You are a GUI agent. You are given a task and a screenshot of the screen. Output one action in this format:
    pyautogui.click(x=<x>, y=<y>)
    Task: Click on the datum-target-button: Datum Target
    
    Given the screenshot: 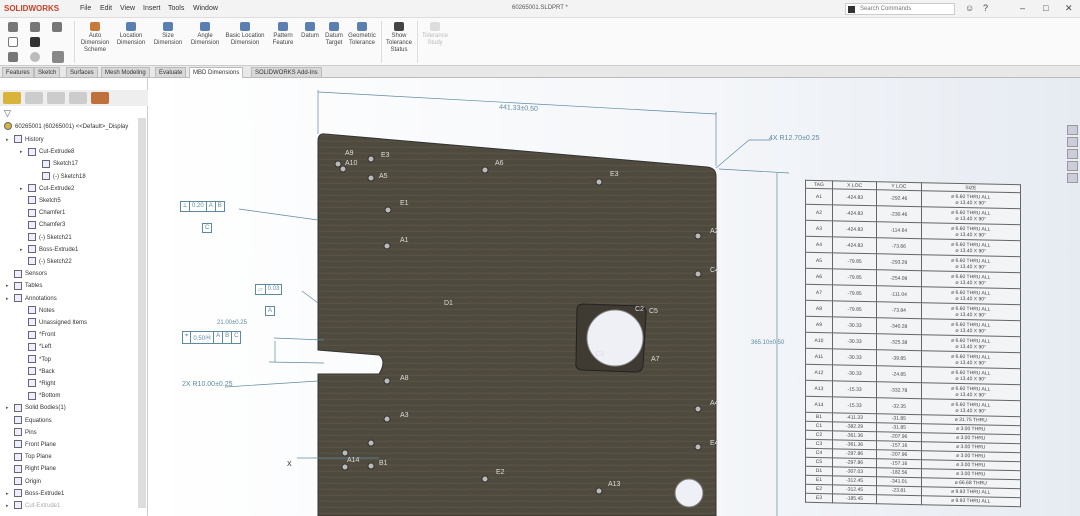 What is the action you would take?
    pyautogui.click(x=334, y=34)
    